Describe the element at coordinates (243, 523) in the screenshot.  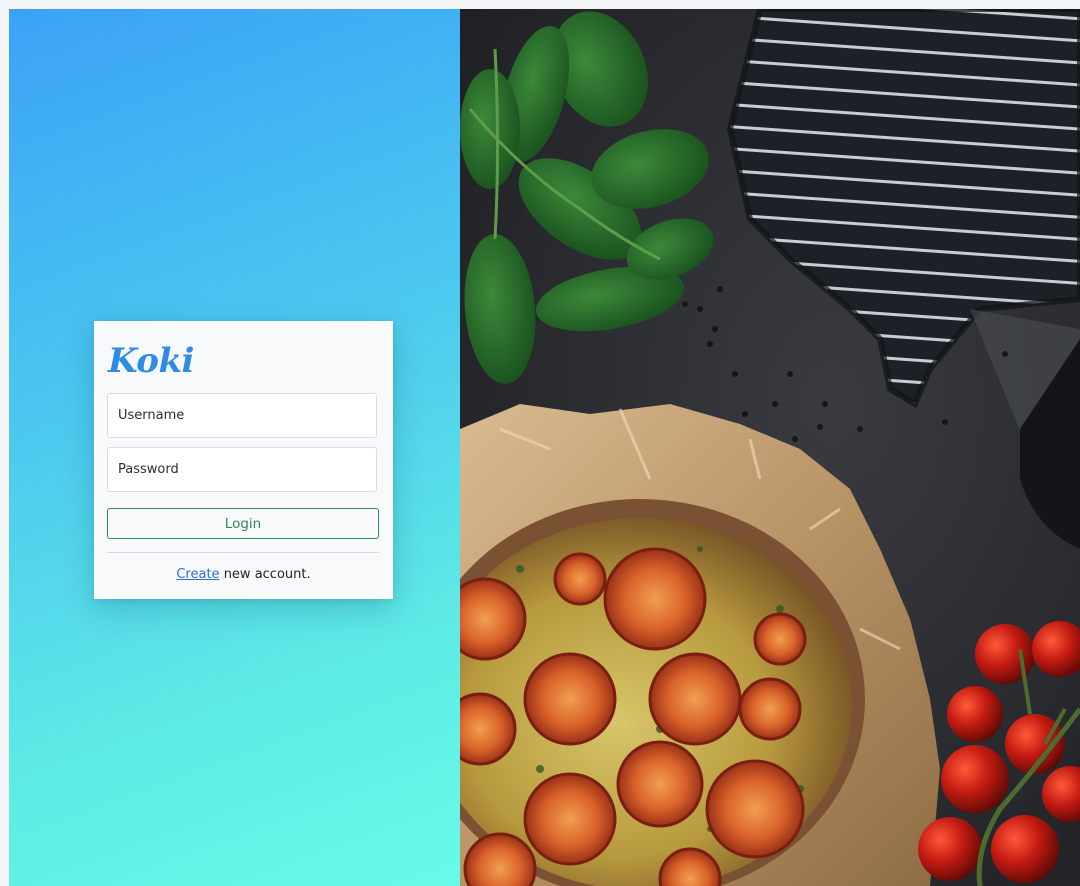
I see `login-button: Login` at that location.